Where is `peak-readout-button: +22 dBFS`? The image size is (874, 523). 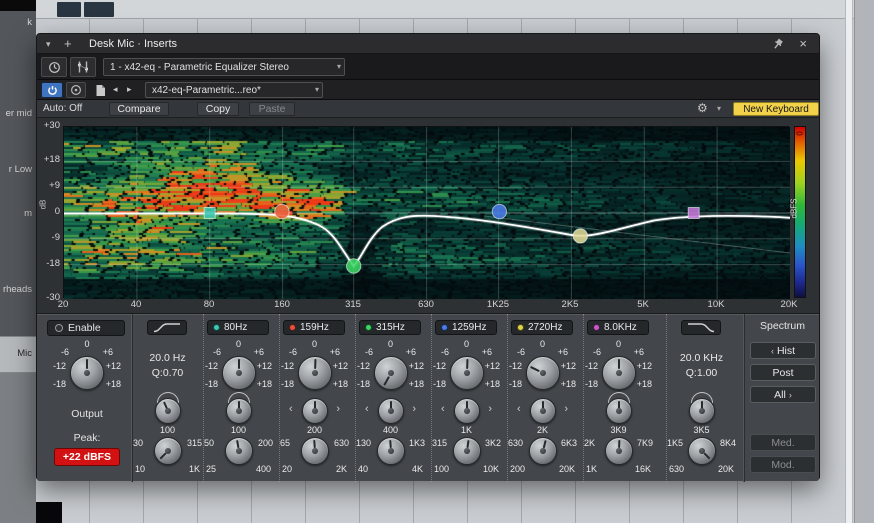 peak-readout-button: +22 dBFS is located at coordinates (87, 457).